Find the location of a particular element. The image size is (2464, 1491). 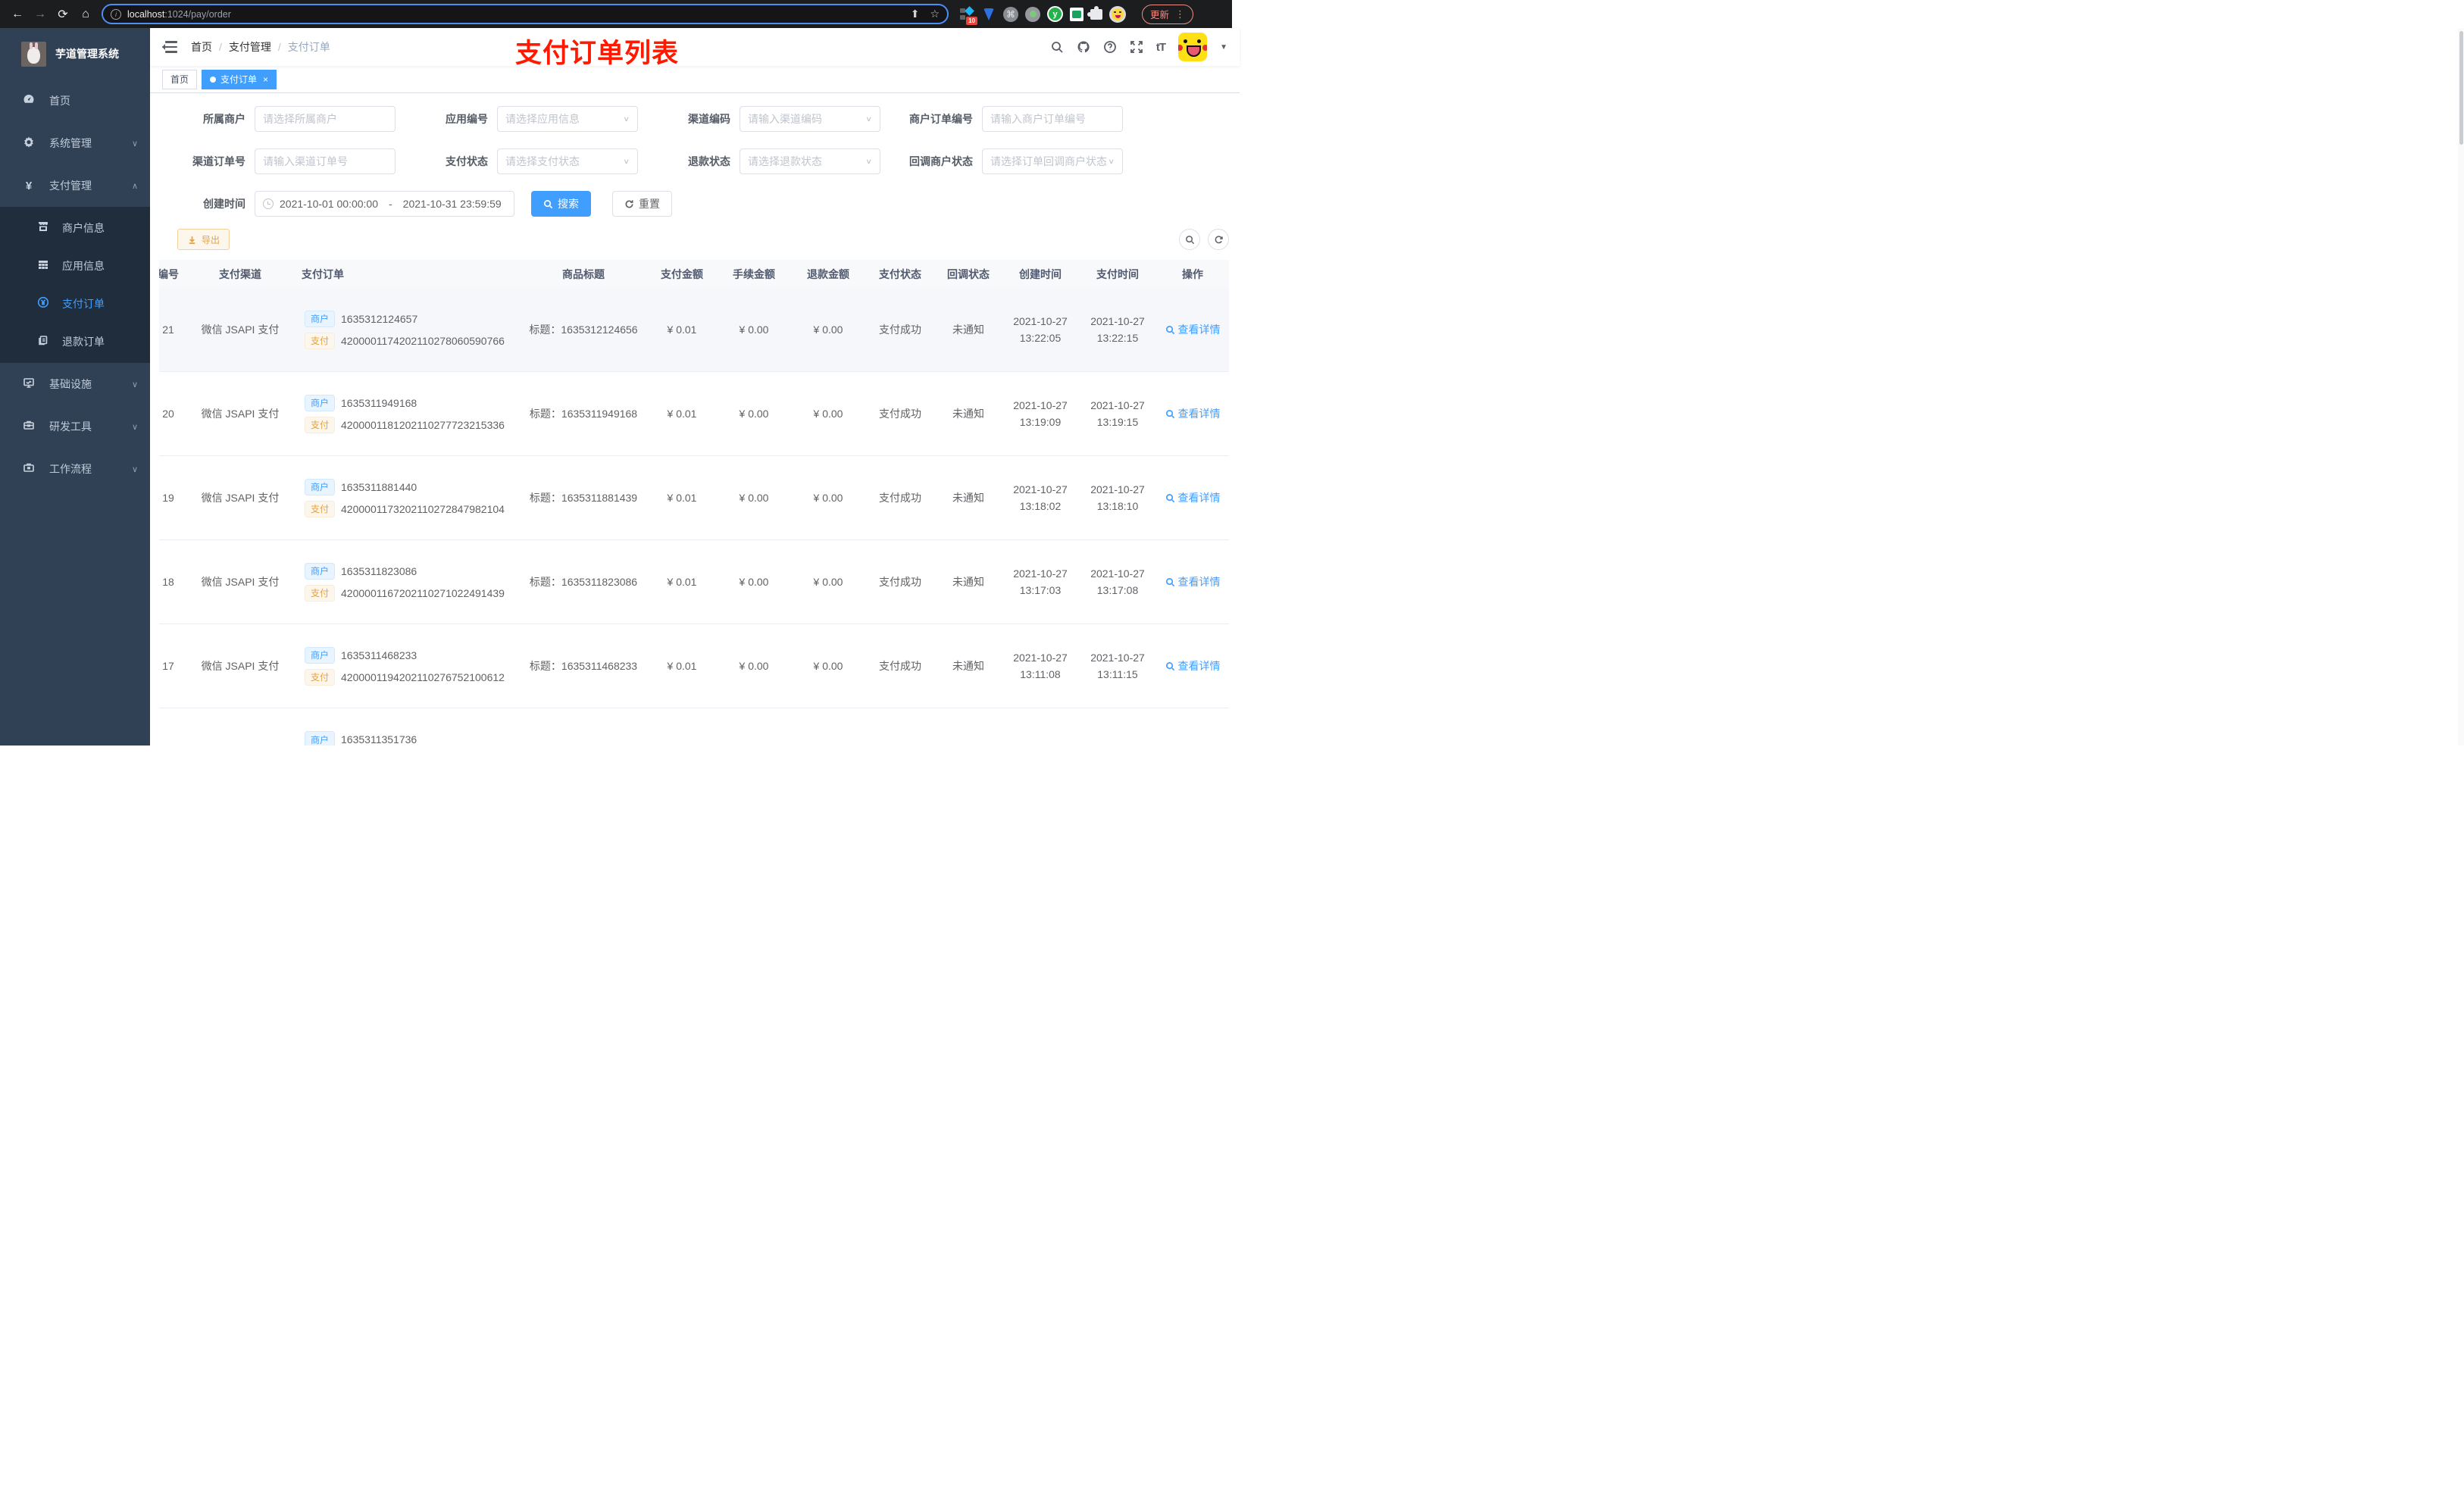

sidebar-item-devtools: 研发工具 ∨ is located at coordinates (75, 426).